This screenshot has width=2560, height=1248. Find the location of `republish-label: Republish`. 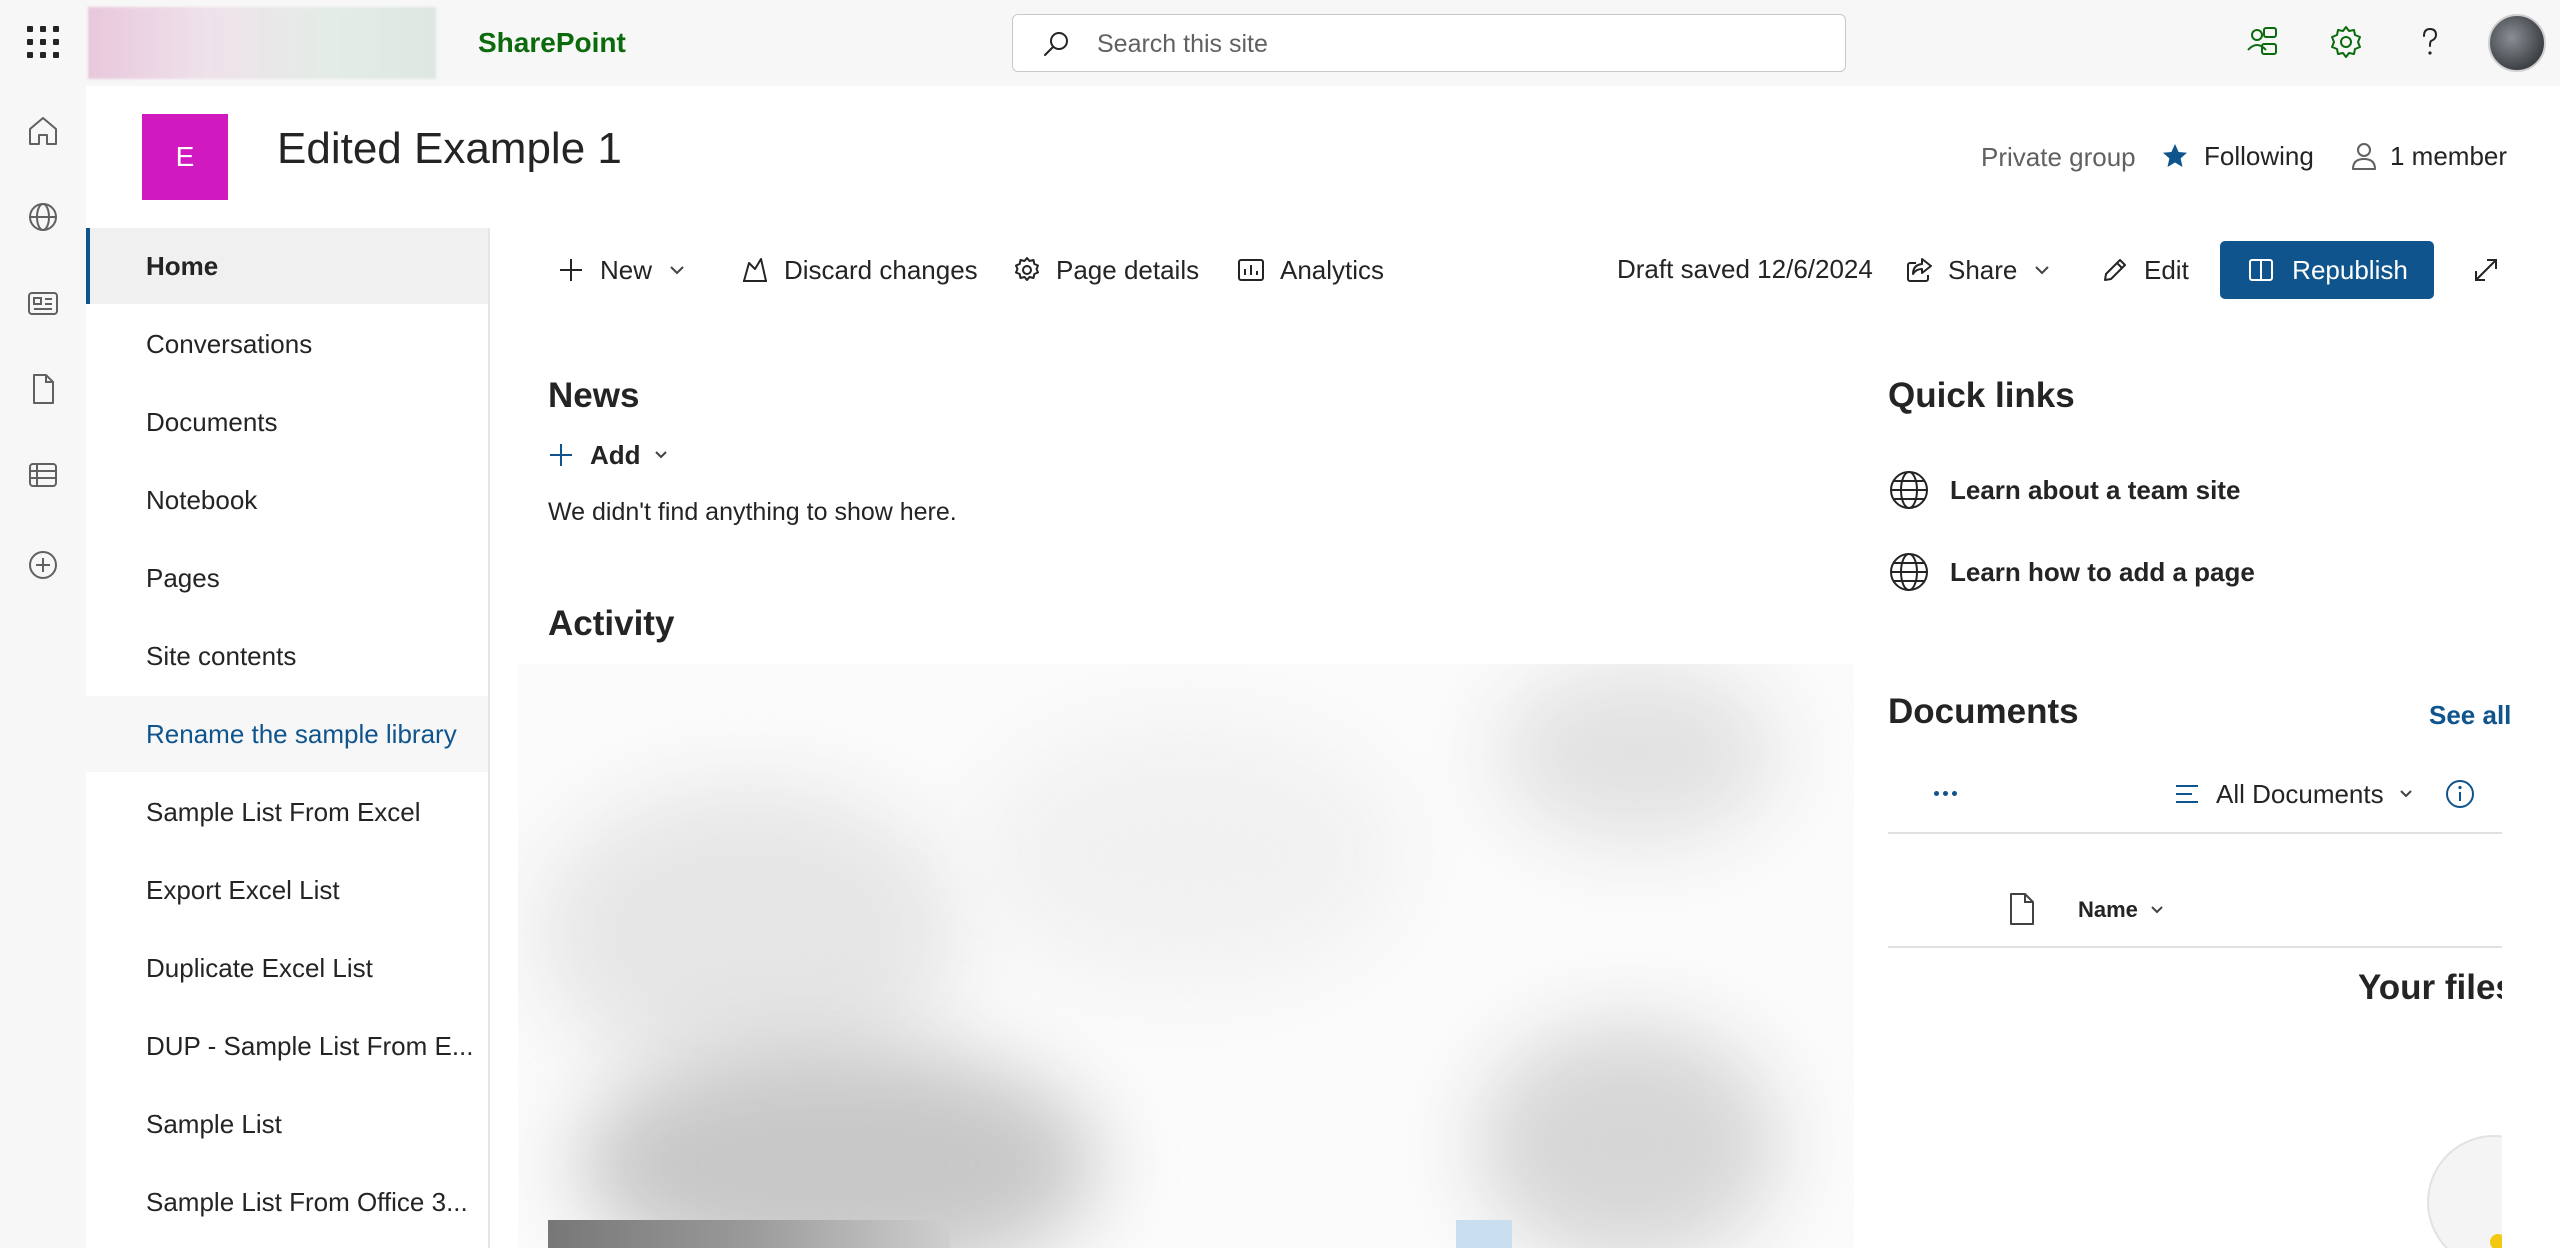

republish-label: Republish is located at coordinates (2350, 269).